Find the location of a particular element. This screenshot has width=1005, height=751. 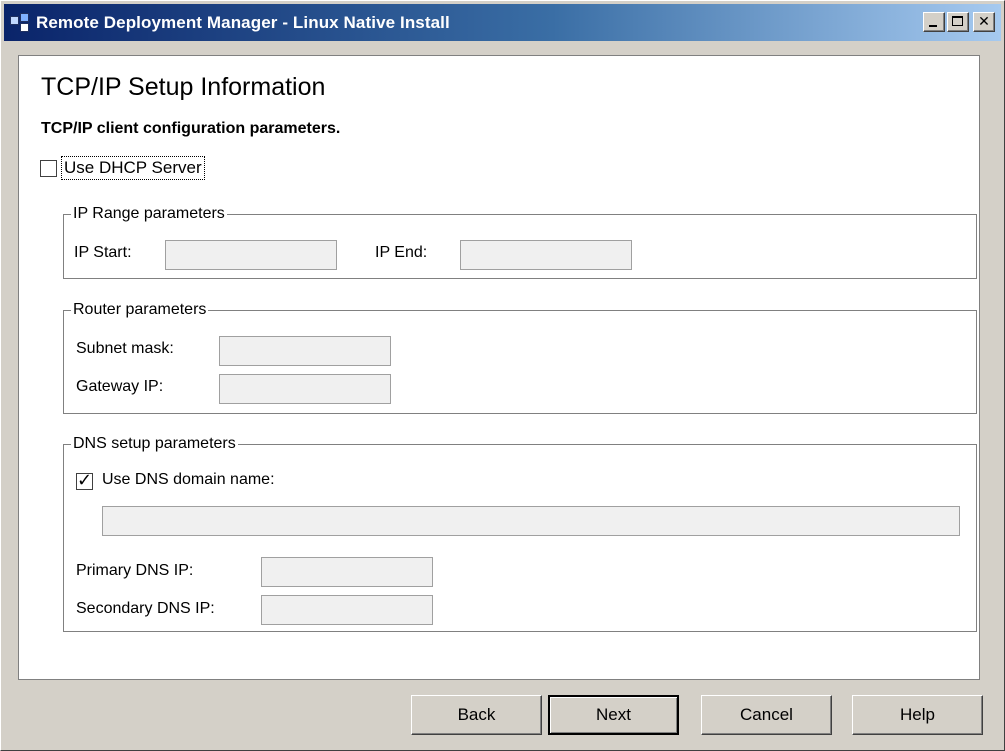

maximize-icon is located at coordinates (957, 21).